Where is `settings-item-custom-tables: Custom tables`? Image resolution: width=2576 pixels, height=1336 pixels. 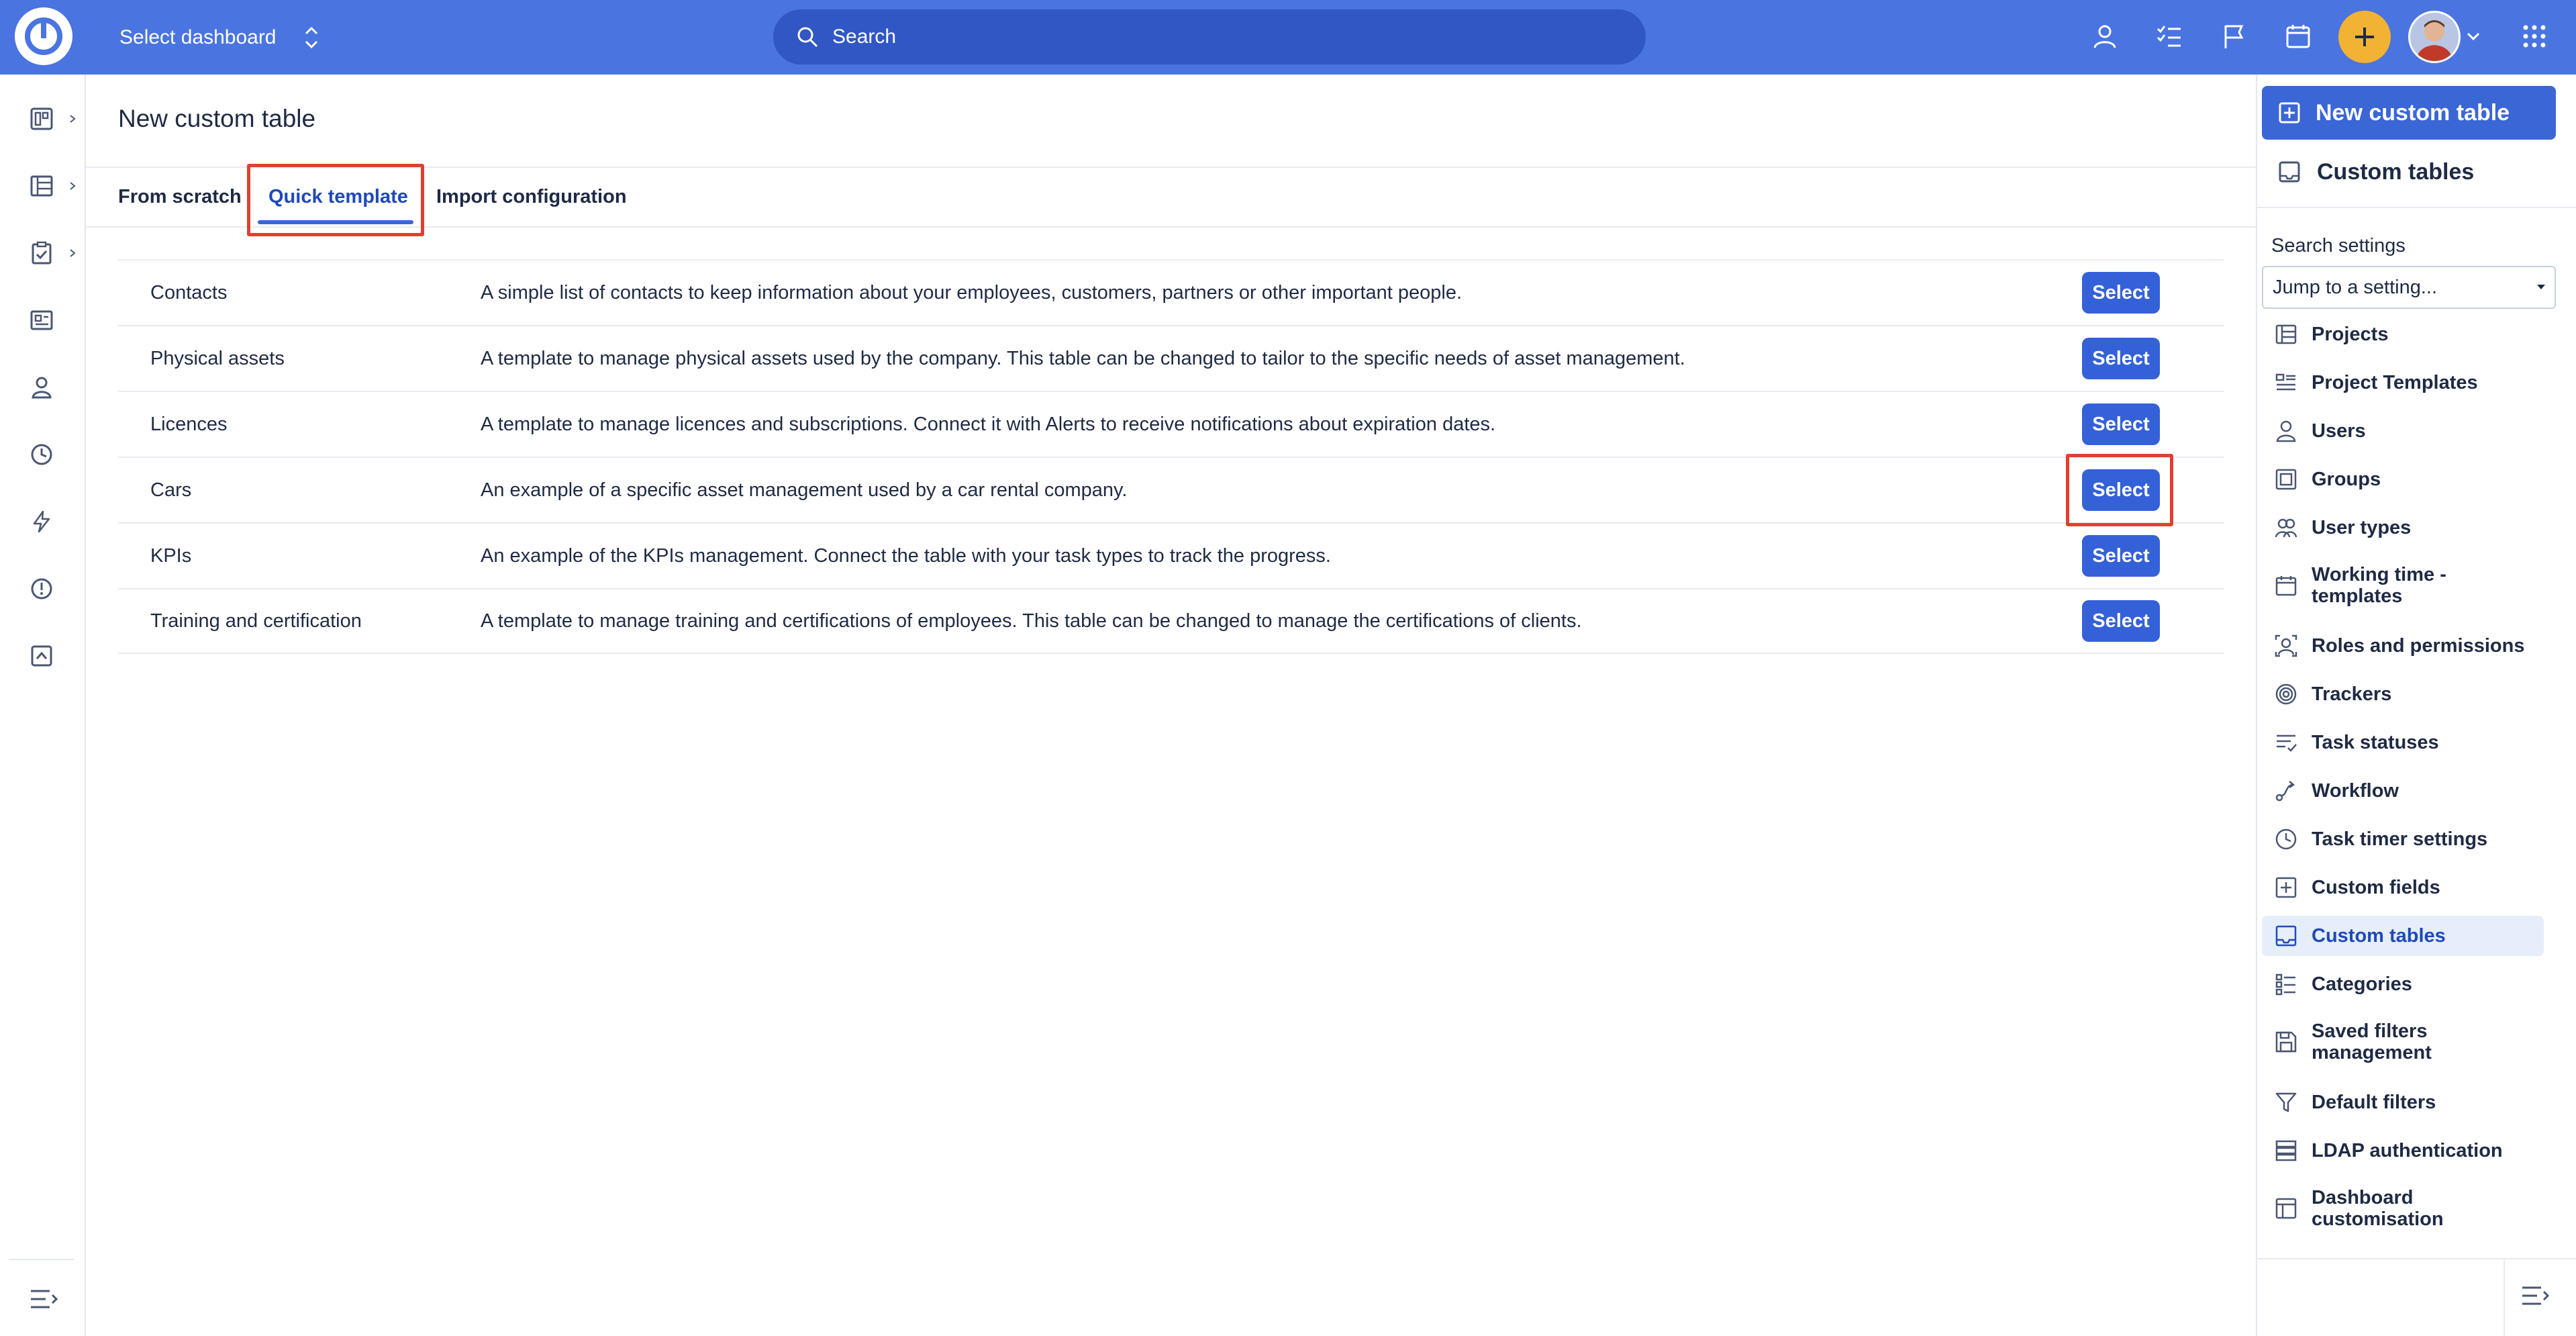
settings-item-custom-tables: Custom tables is located at coordinates (2403, 936).